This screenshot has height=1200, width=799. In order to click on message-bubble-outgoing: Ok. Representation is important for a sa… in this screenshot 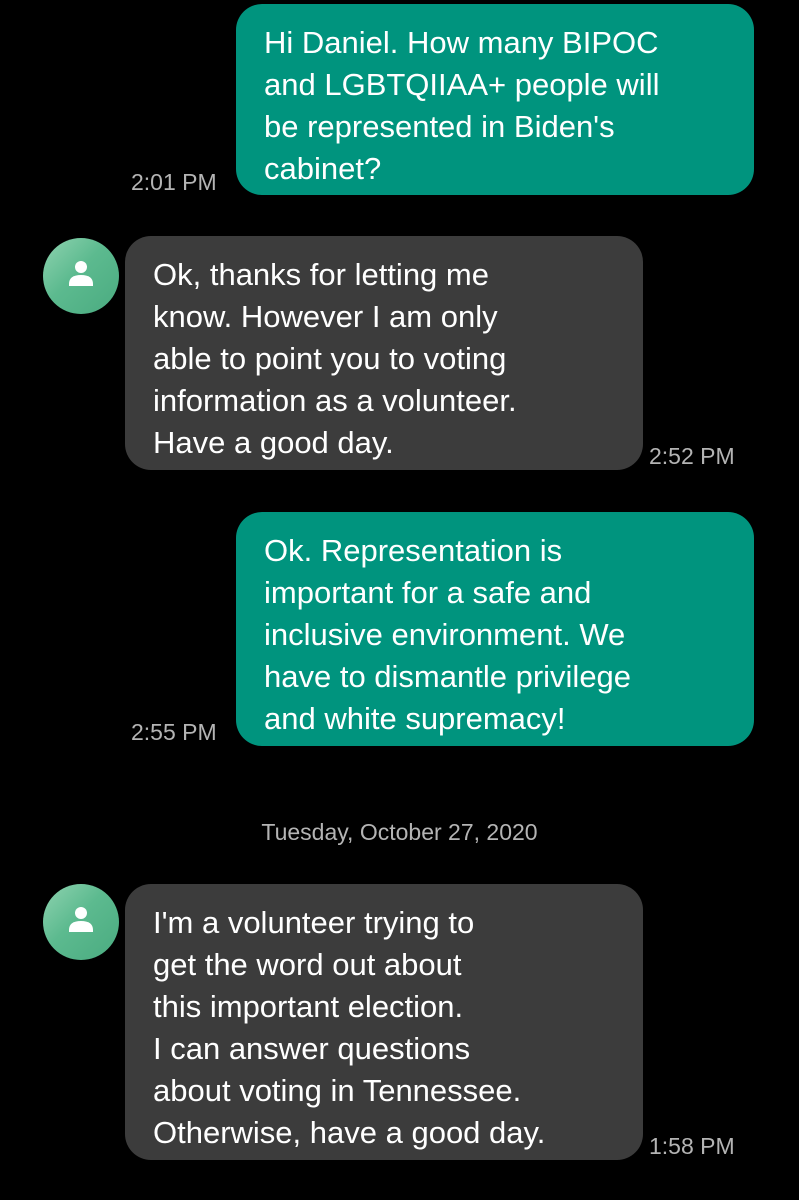, I will do `click(495, 629)`.